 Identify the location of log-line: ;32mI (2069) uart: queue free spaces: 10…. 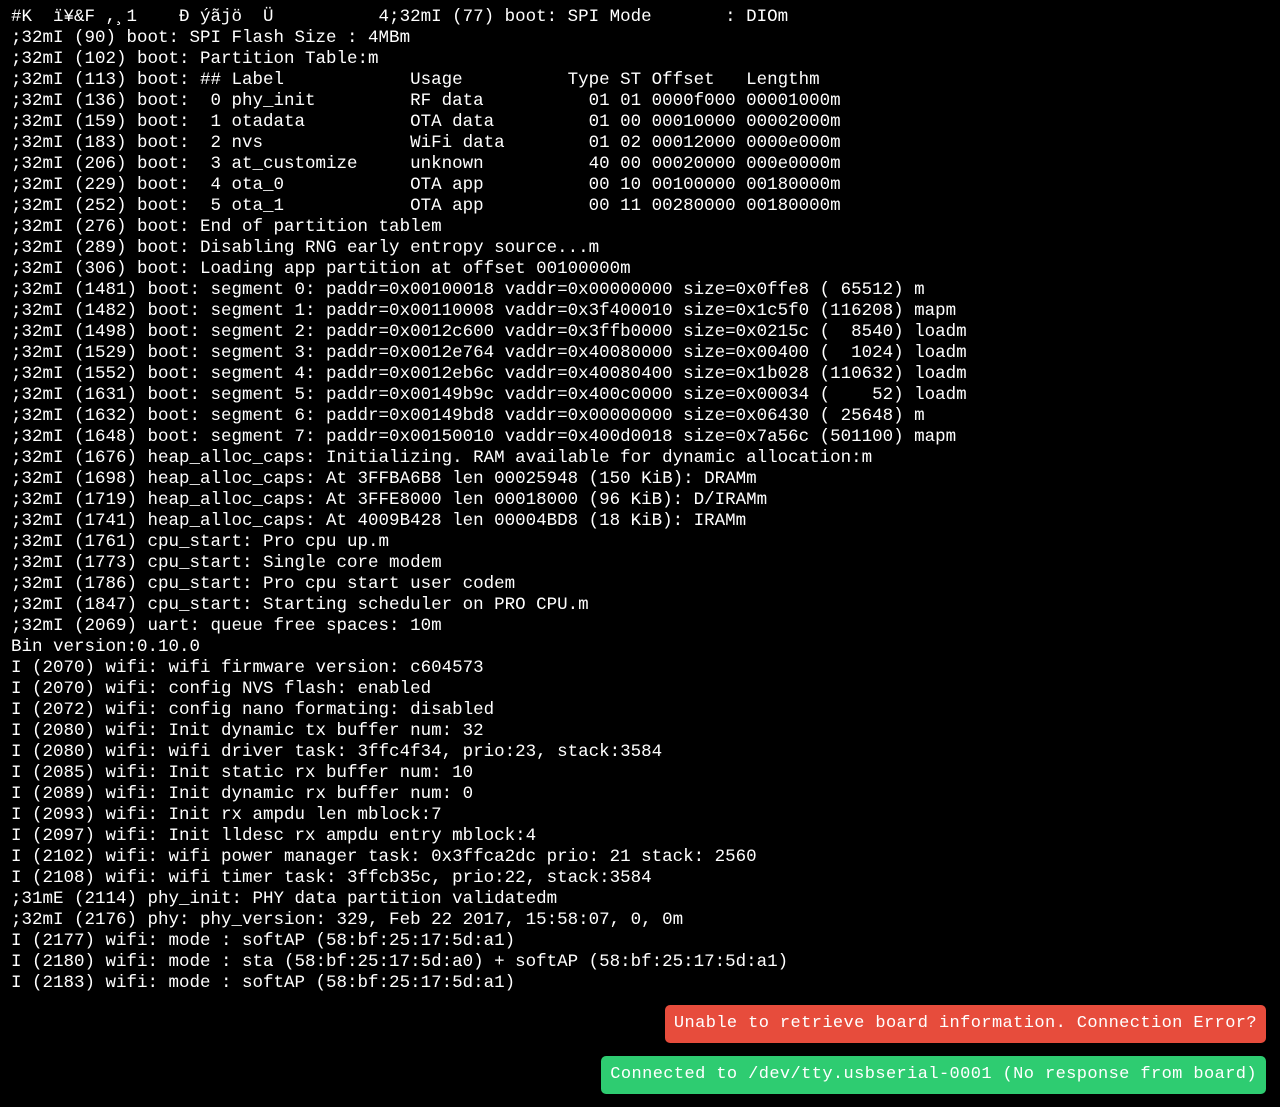
(226, 626).